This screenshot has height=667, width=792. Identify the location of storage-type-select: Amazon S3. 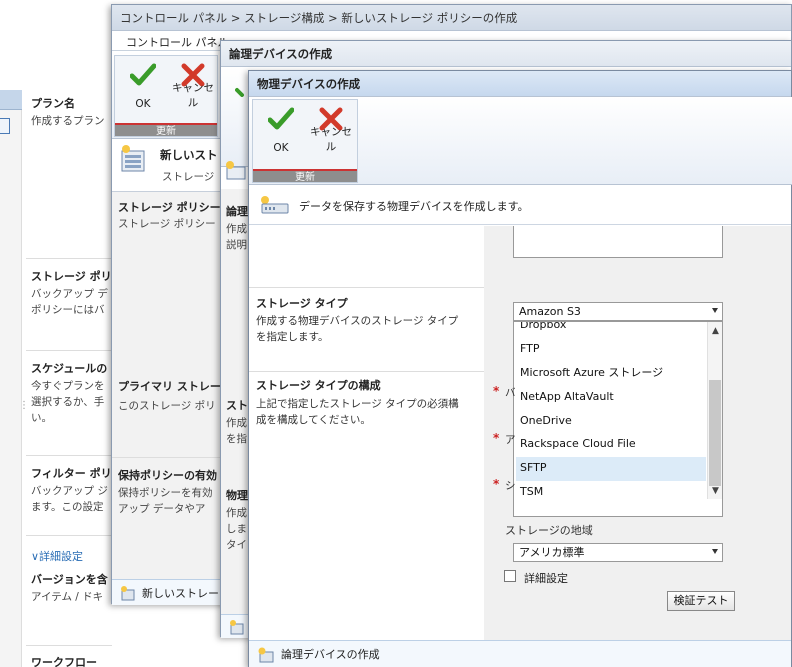
(618, 311).